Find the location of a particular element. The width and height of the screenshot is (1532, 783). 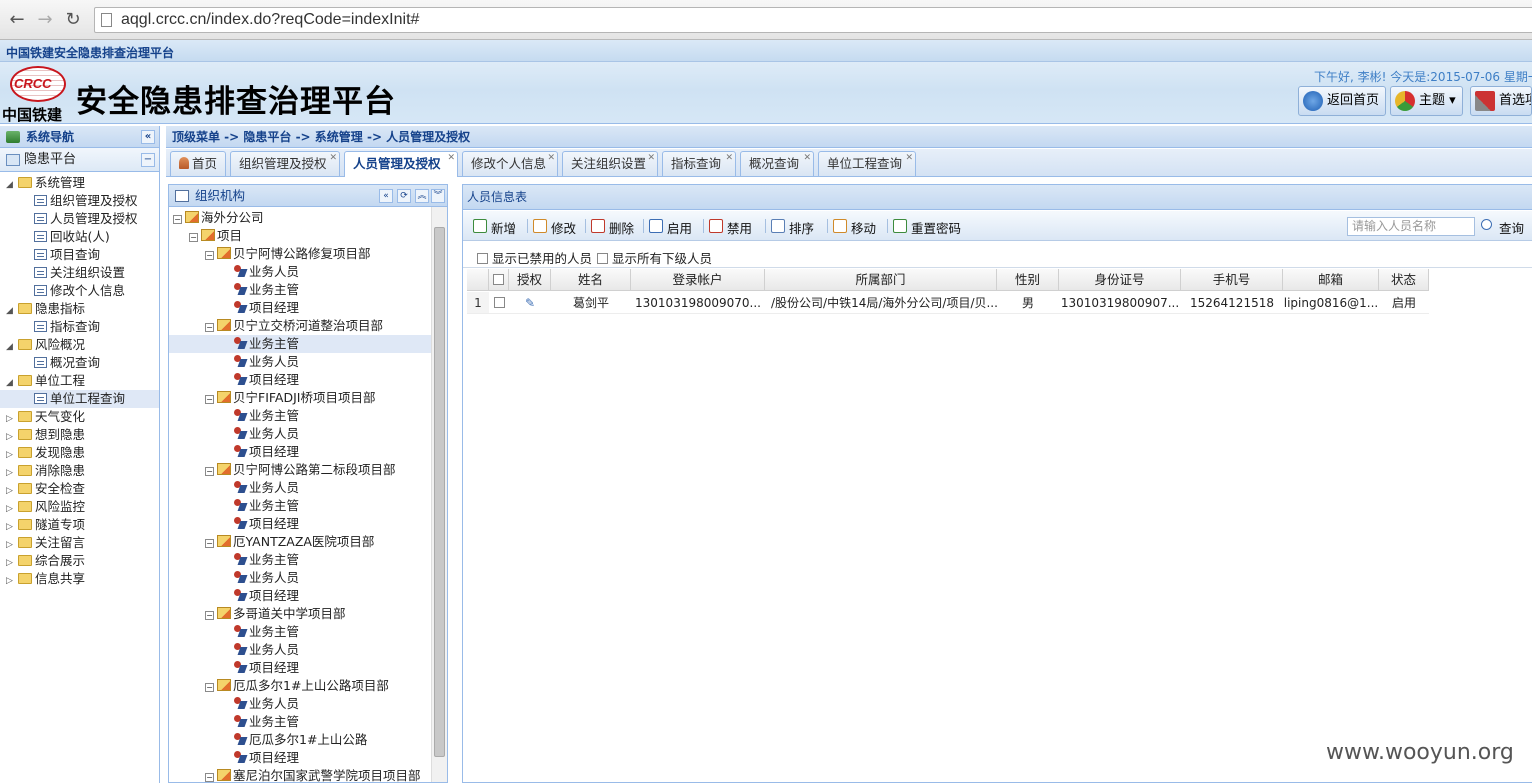

address-bar: aqgl.crcc.cn/index.do?reqCode=indexInit# is located at coordinates (813, 20).